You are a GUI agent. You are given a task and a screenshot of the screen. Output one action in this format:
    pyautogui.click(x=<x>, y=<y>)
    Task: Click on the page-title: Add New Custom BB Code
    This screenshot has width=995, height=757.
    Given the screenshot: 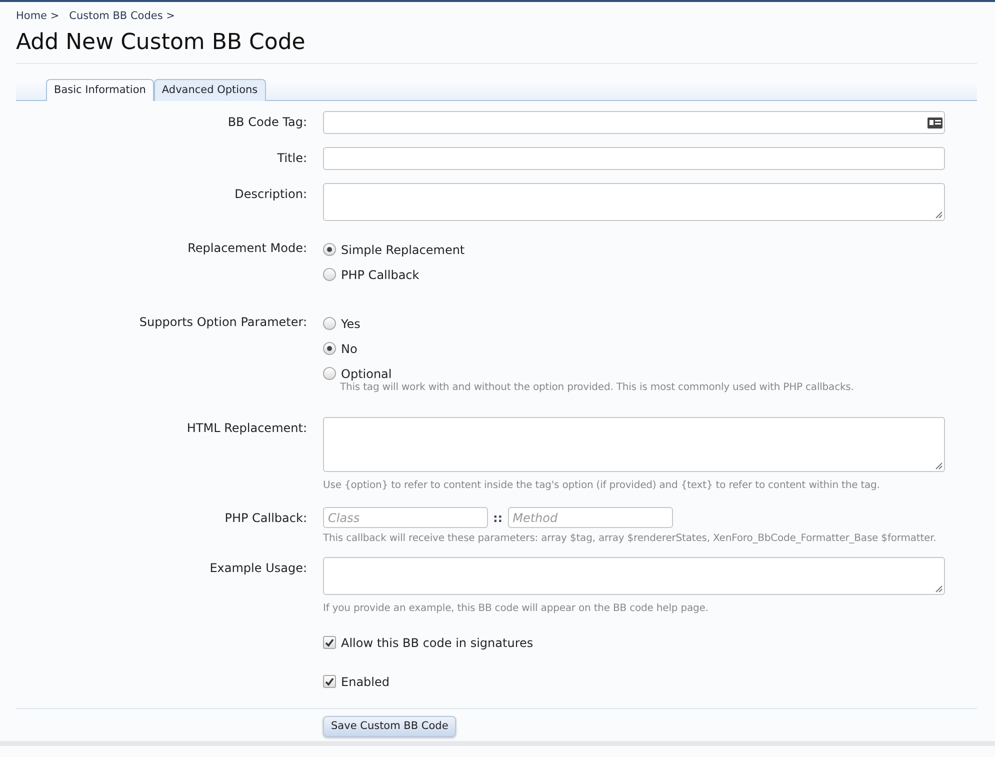 What is the action you would take?
    pyautogui.click(x=496, y=47)
    